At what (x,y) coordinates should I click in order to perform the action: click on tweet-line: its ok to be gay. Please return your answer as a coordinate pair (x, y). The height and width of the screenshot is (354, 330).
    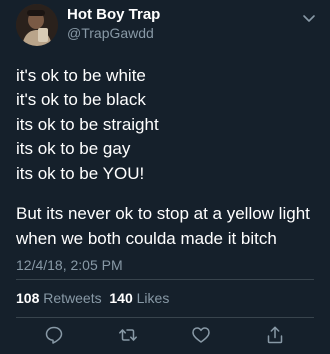
    Looking at the image, I should click on (73, 149).